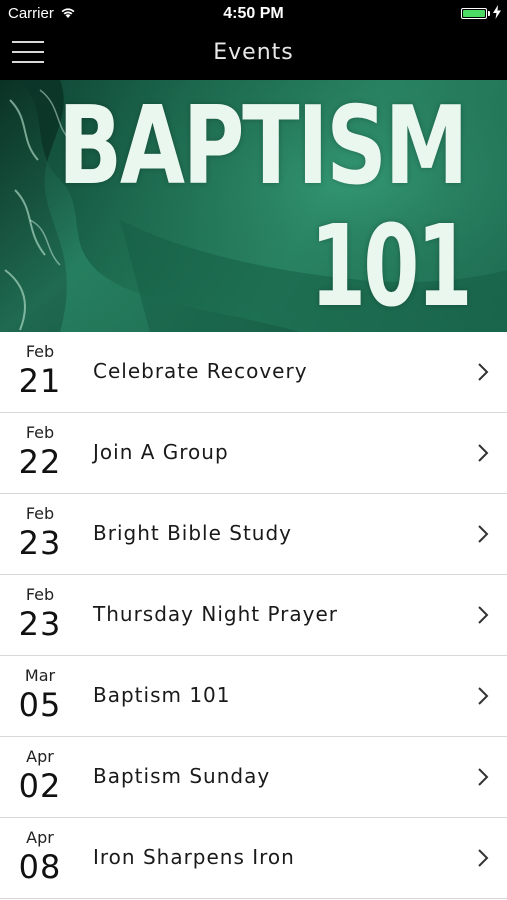 This screenshot has height=900, width=507. Describe the element at coordinates (391, 267) in the screenshot. I see `banner-title-line2: 101` at that location.